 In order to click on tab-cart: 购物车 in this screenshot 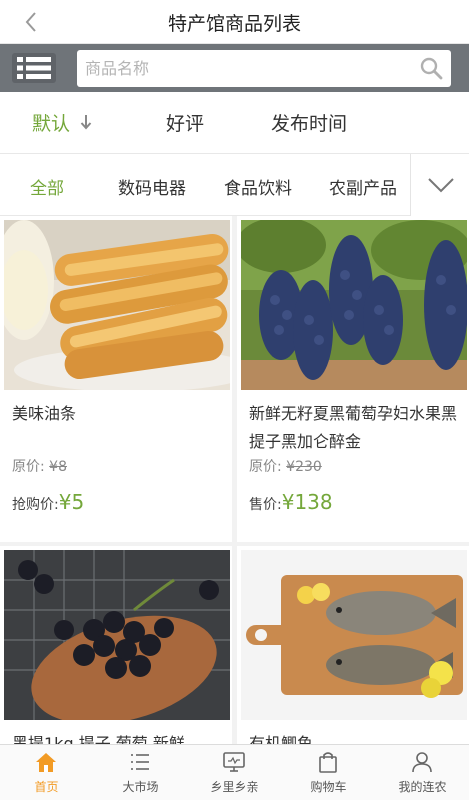, I will do `click(328, 772)`.